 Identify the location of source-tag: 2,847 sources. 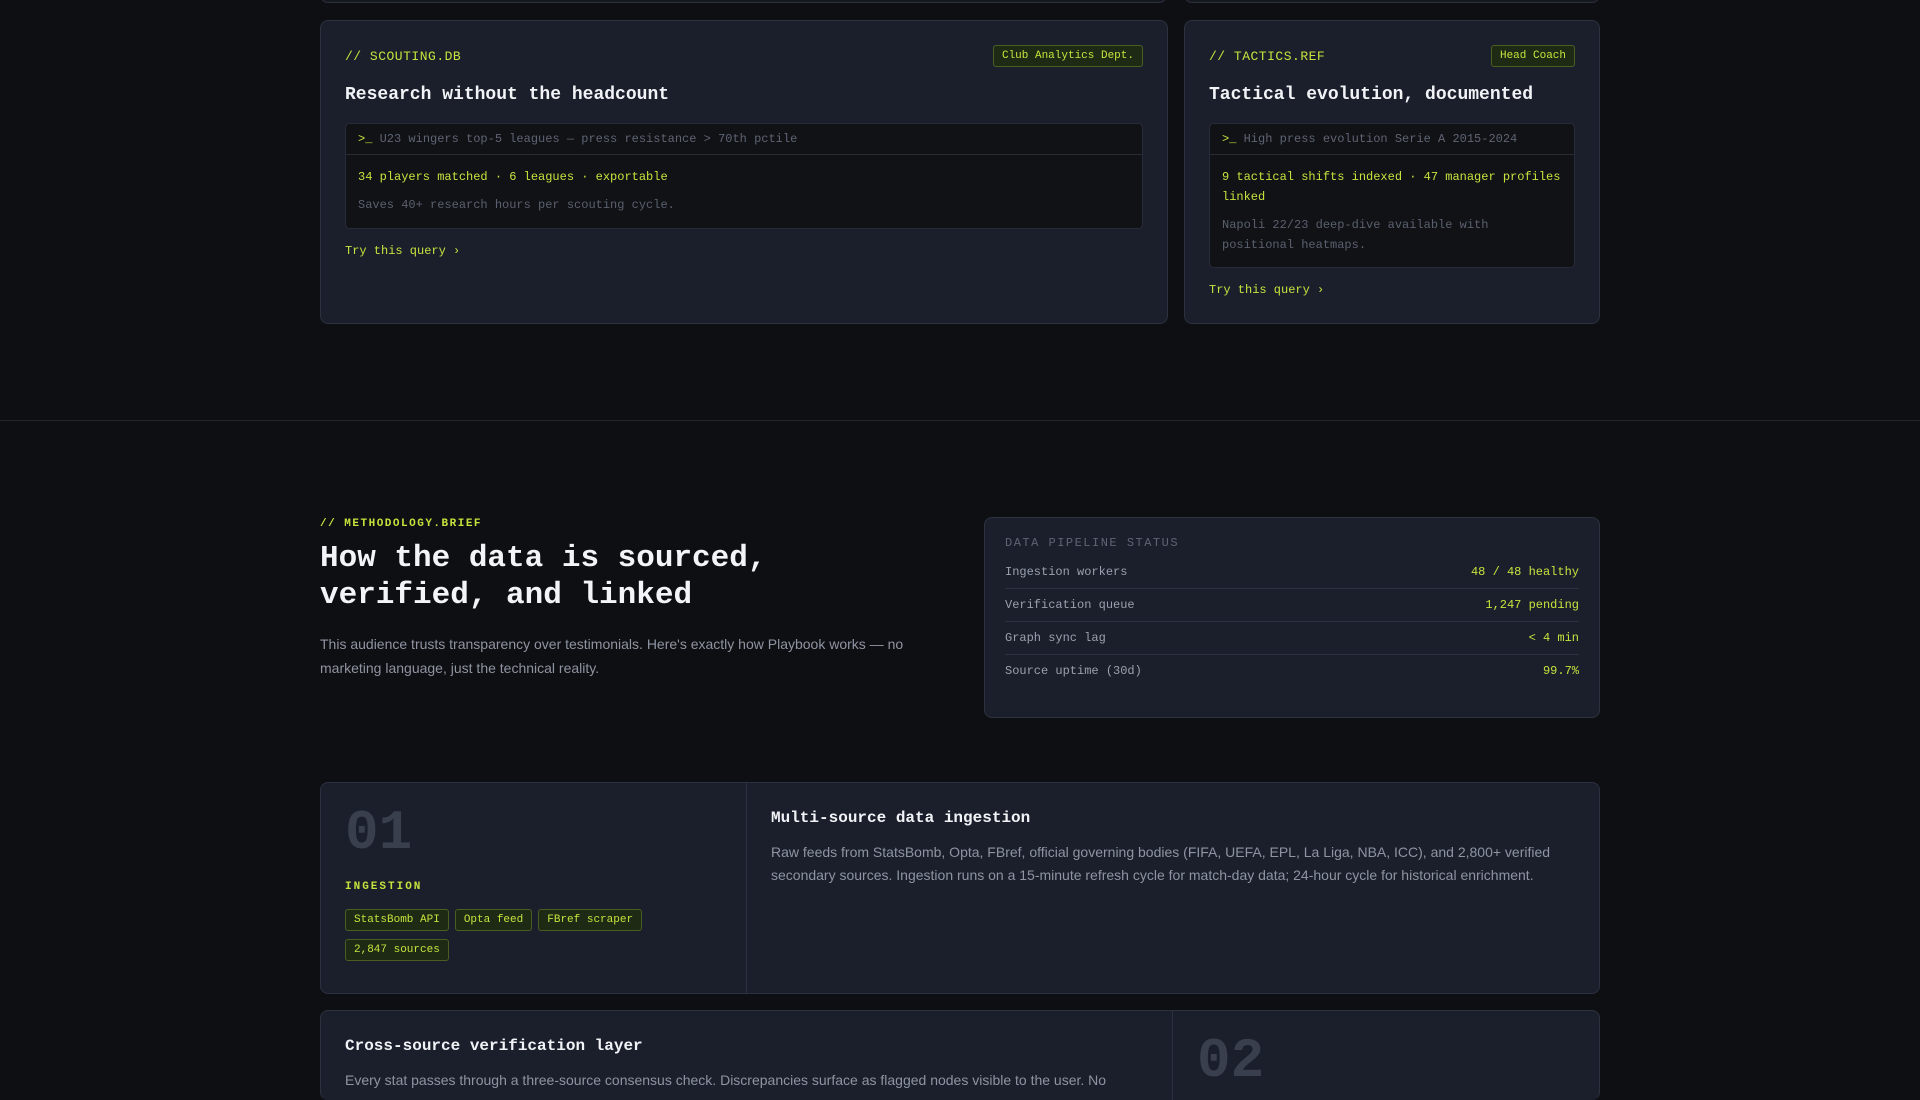
(397, 950).